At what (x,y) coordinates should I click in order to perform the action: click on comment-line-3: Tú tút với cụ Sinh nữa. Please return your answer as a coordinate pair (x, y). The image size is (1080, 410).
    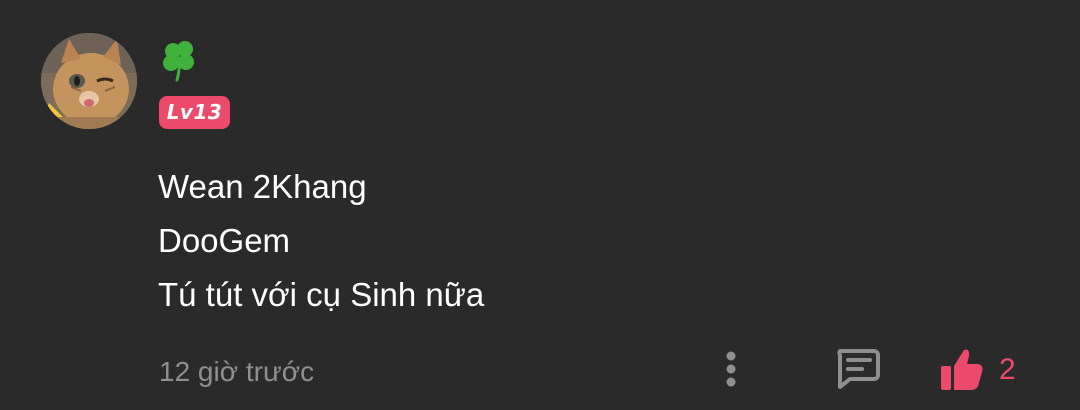
    Looking at the image, I should click on (321, 294).